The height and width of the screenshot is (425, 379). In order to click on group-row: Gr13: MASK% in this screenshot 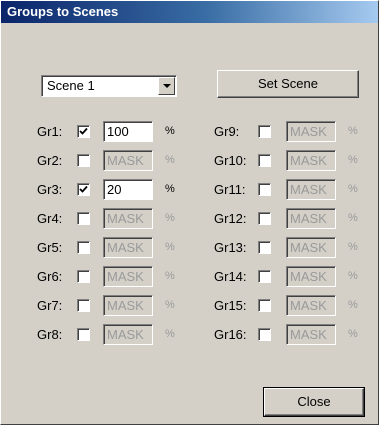, I will do `click(289, 248)`.